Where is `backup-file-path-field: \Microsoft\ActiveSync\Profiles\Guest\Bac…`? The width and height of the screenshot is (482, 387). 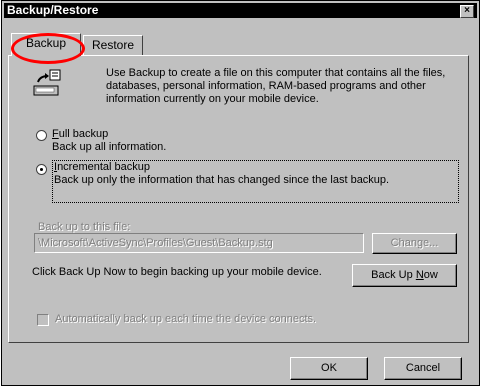 backup-file-path-field: \Microsoft\ActiveSync\Profiles\Guest\Bac… is located at coordinates (199, 243).